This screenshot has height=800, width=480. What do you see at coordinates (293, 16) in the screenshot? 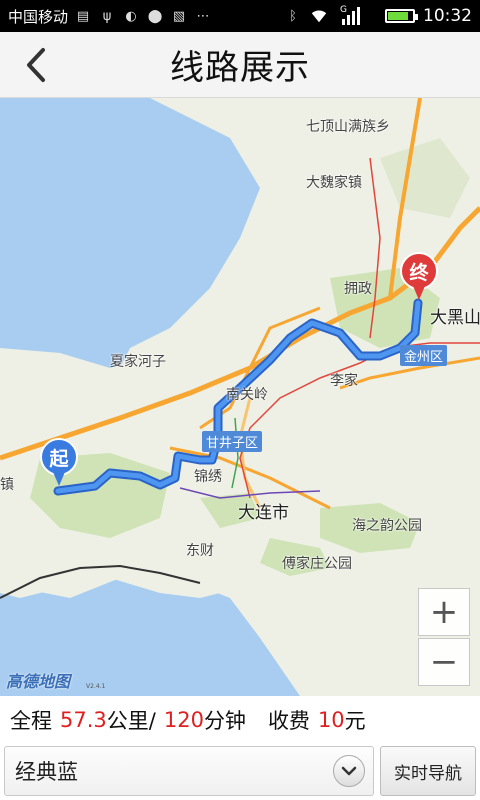
I see `bluetooth-icon: ᛒ` at bounding box center [293, 16].